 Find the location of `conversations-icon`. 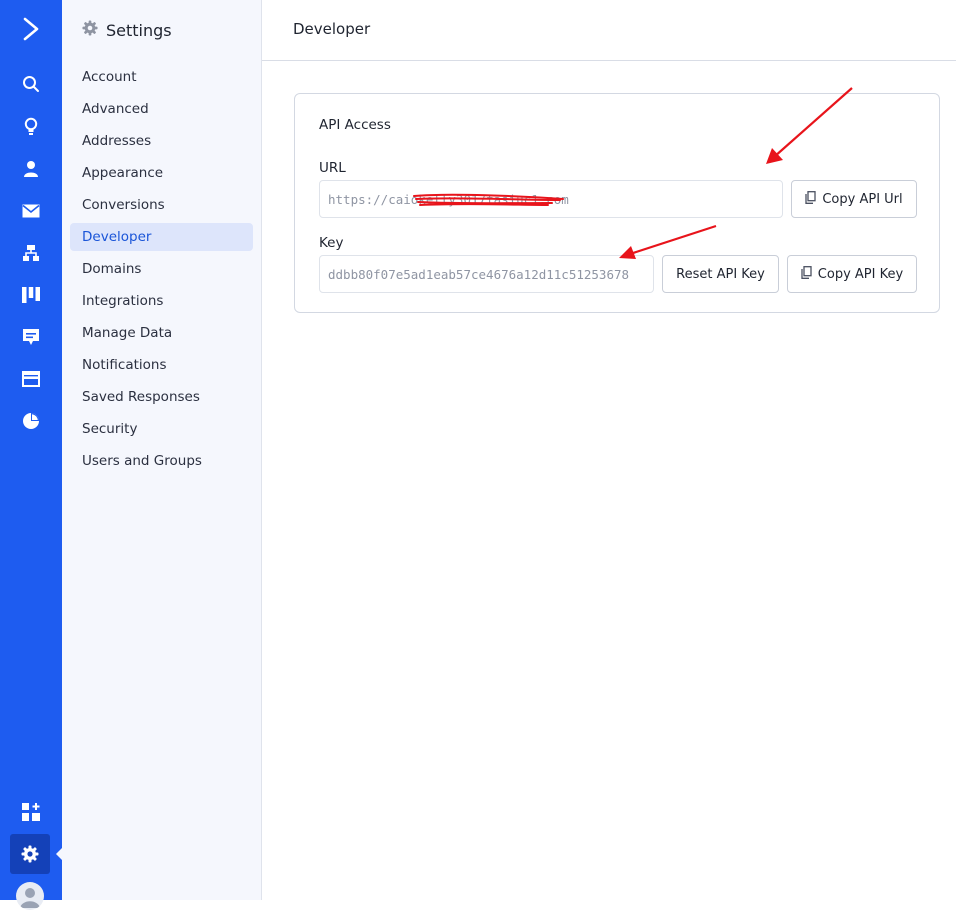

conversations-icon is located at coordinates (31, 337).